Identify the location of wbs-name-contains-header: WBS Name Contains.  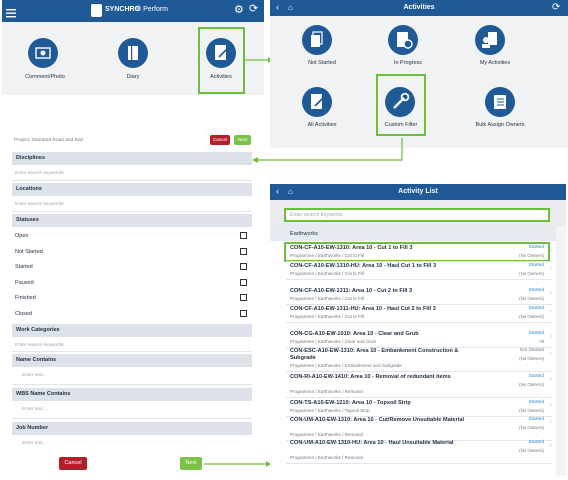
(132, 394).